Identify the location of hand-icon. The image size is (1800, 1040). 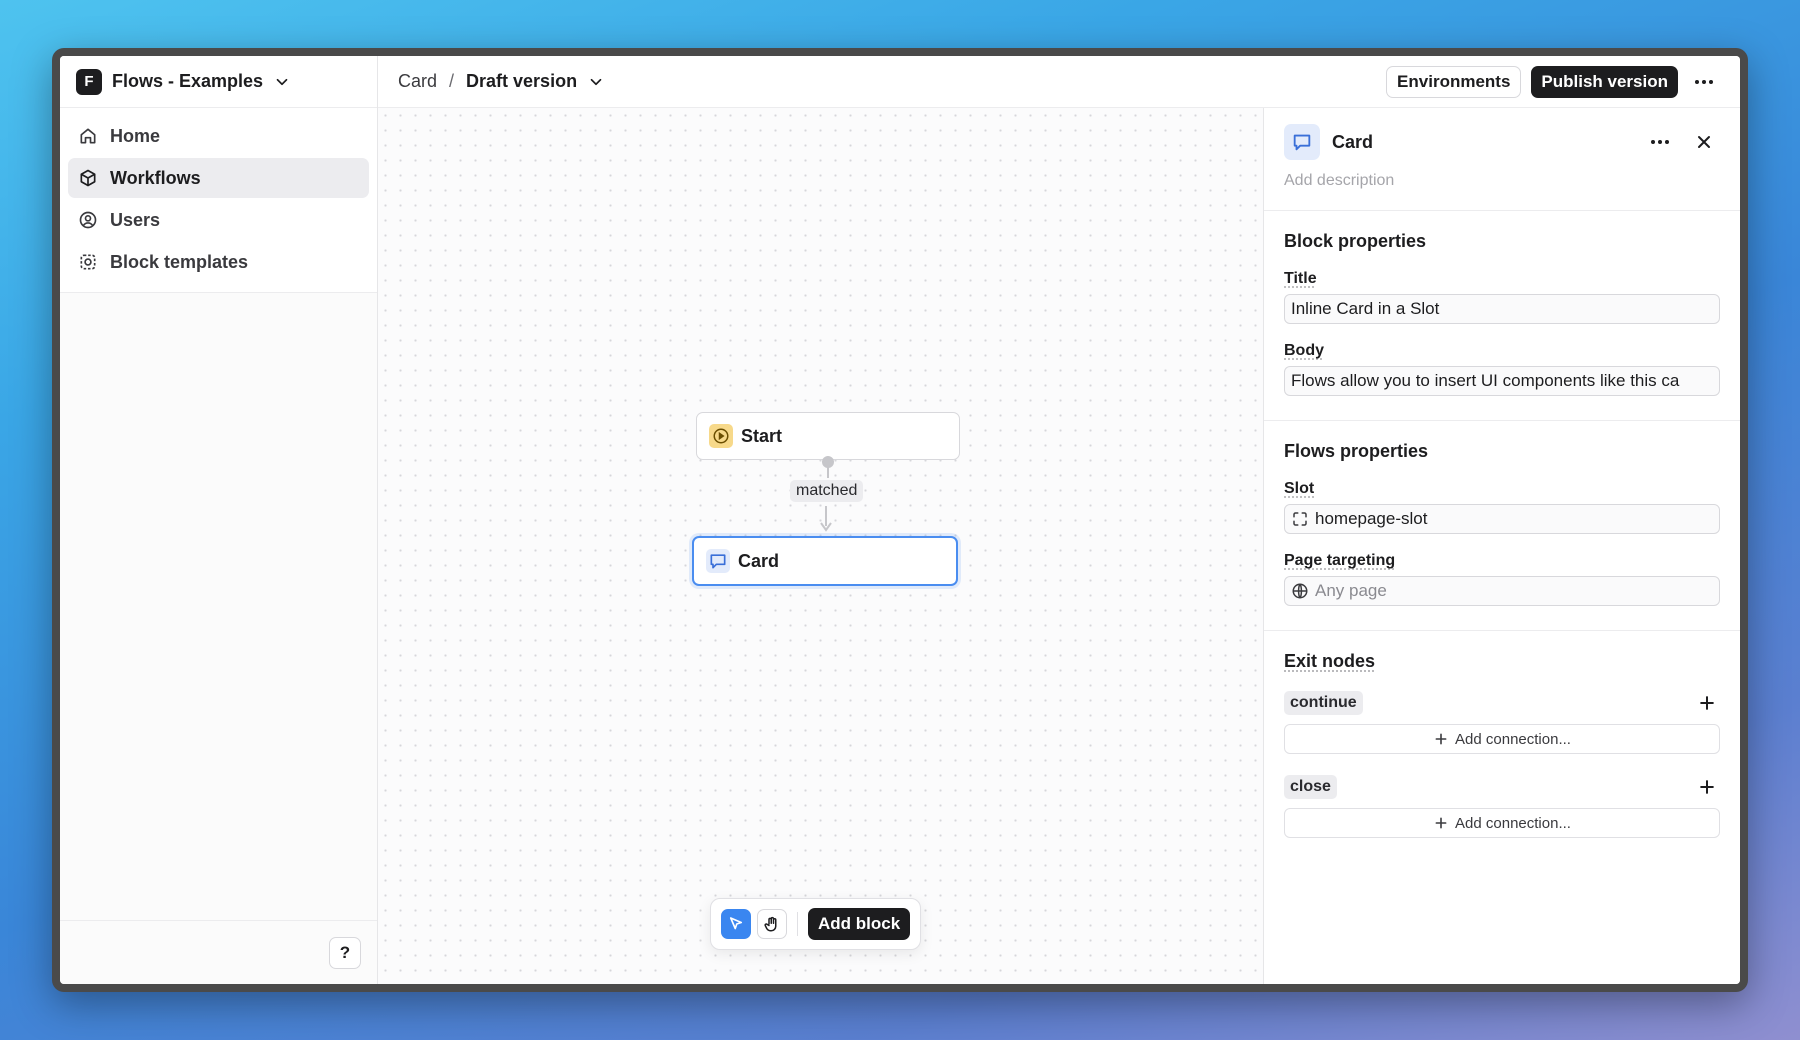
(770, 924).